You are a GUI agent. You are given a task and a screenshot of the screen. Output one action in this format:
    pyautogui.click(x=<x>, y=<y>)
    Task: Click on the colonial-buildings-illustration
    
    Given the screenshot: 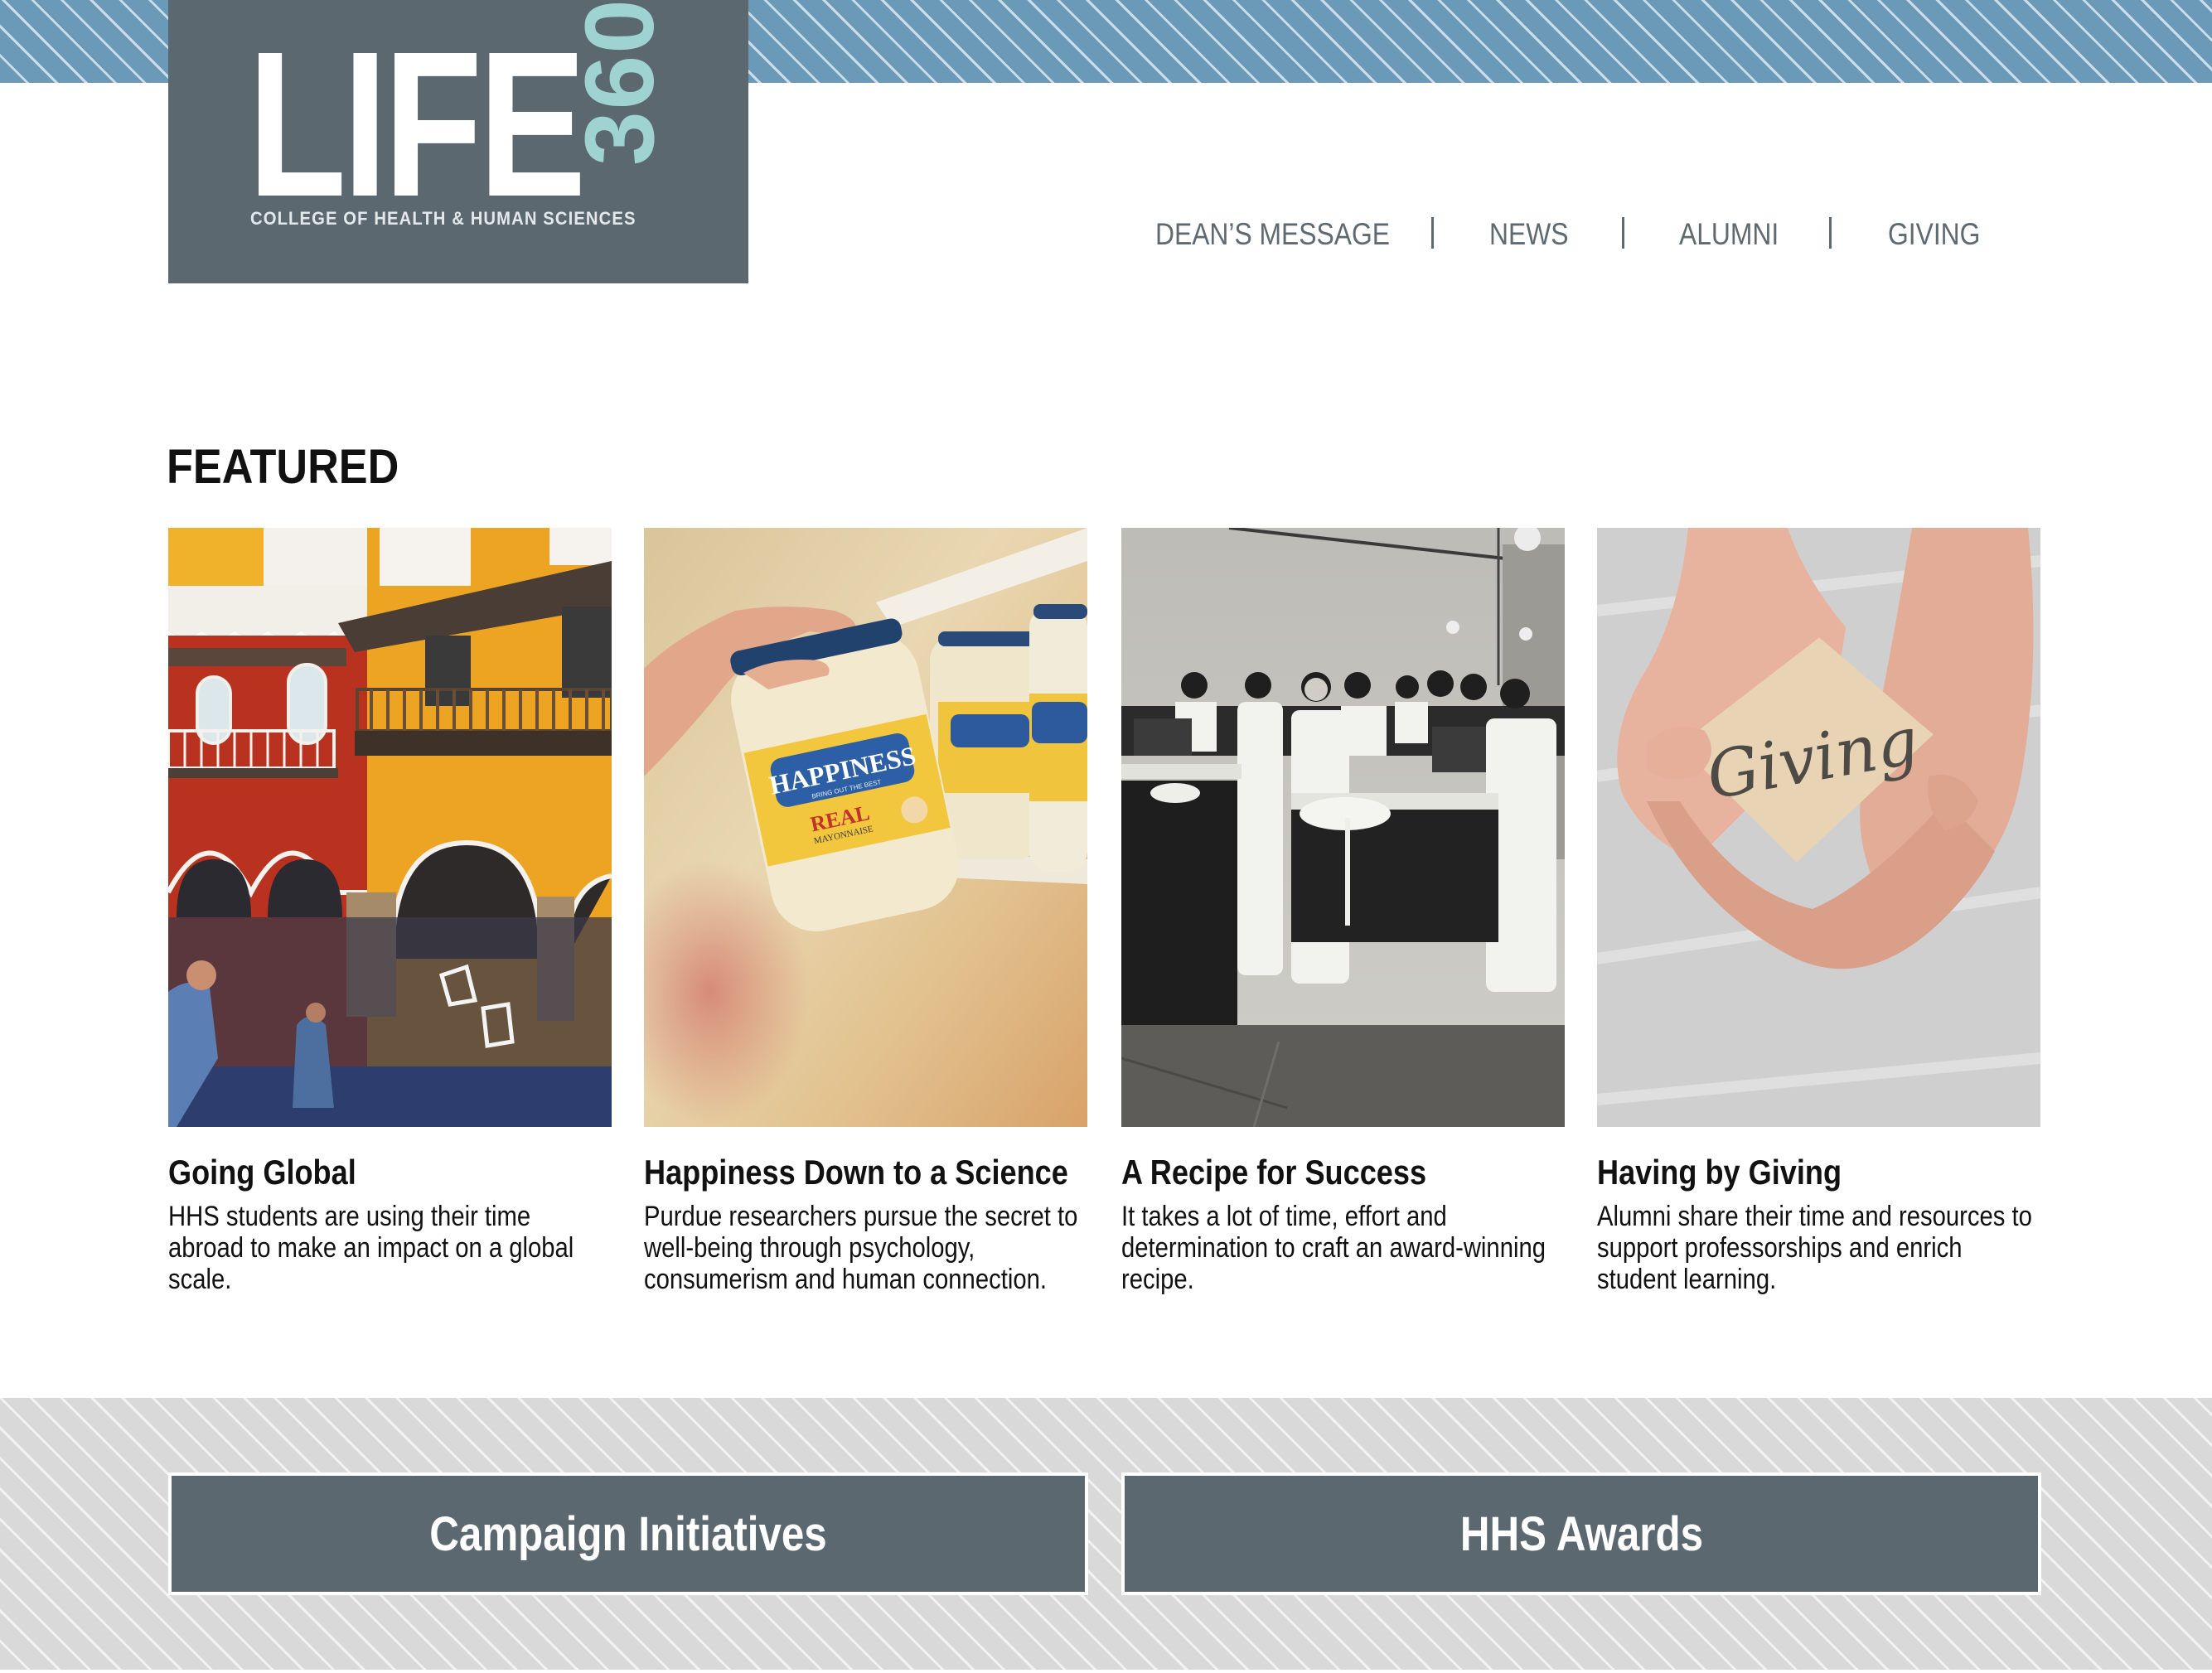 What is the action you would take?
    pyautogui.click(x=390, y=827)
    